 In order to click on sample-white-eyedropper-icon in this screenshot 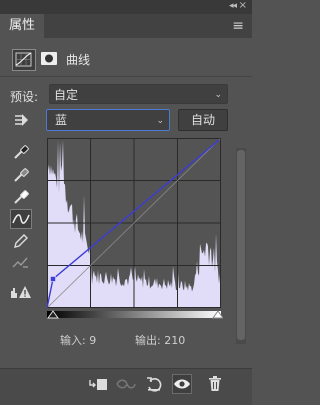, I will do `click(21, 197)`.